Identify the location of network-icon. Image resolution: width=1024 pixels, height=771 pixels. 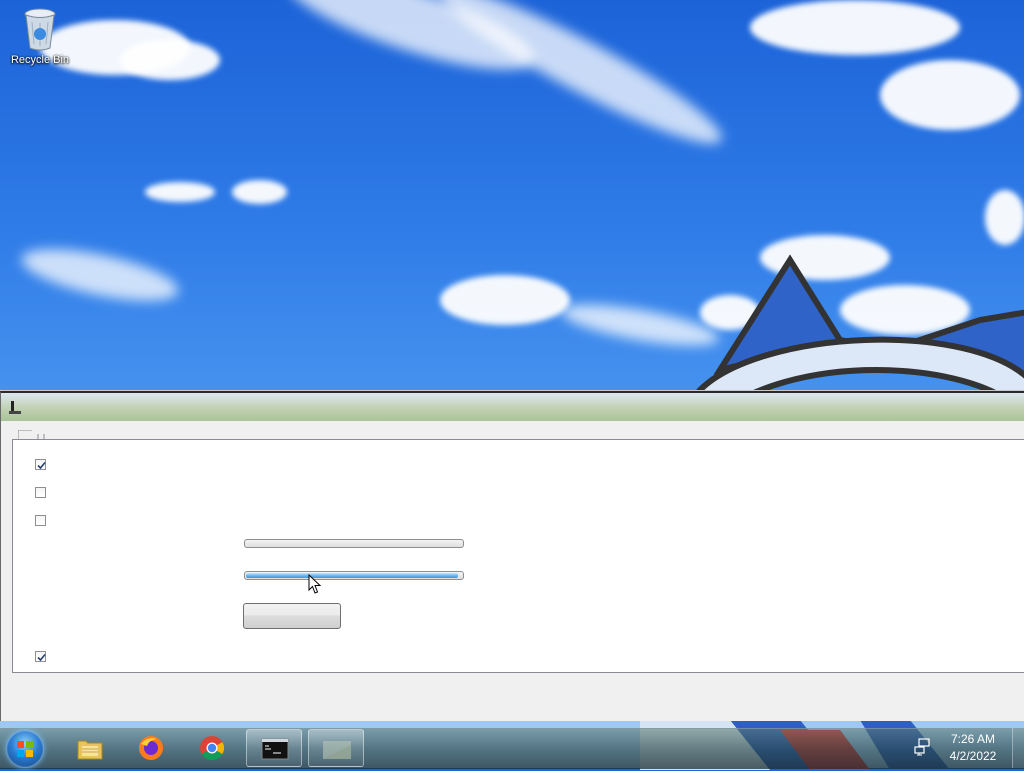
(923, 747).